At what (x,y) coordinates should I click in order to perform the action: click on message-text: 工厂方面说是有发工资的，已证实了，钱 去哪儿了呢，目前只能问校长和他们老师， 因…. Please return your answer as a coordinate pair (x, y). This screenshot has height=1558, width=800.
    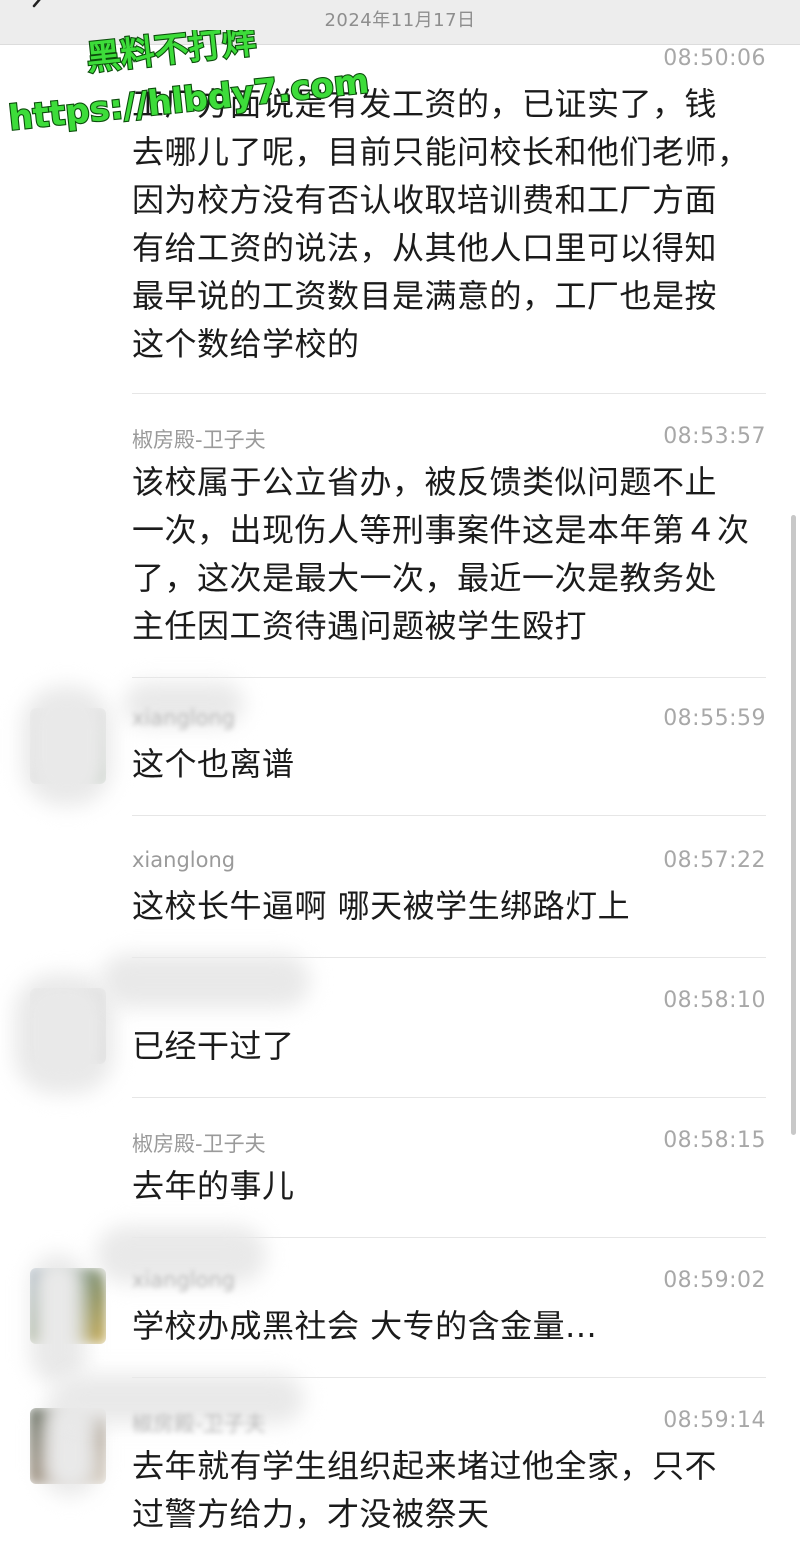
    Looking at the image, I should click on (441, 224).